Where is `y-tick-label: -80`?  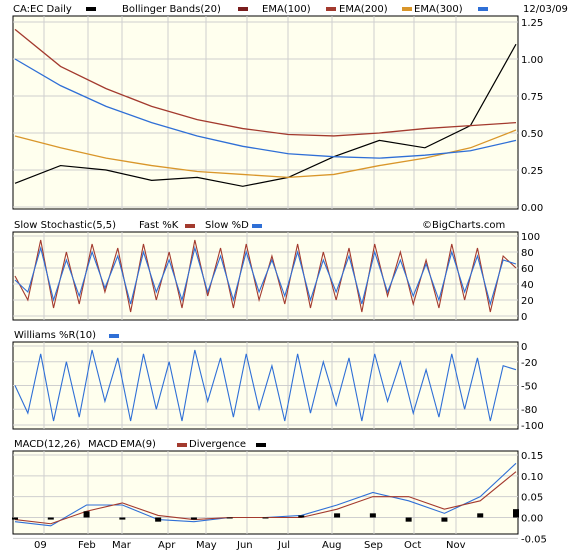 y-tick-label: -80 is located at coordinates (529, 410).